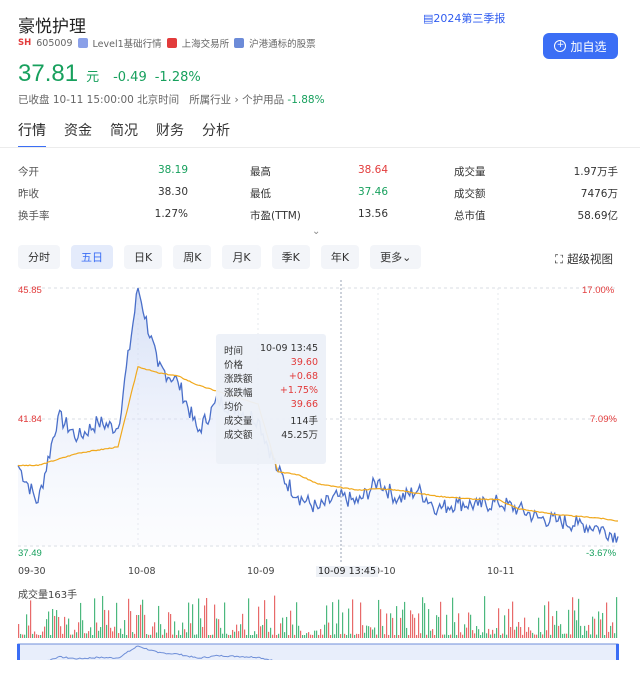 This screenshot has height=691, width=640. Describe the element at coordinates (54, 43) in the screenshot. I see `stock-code: 605009` at that location.